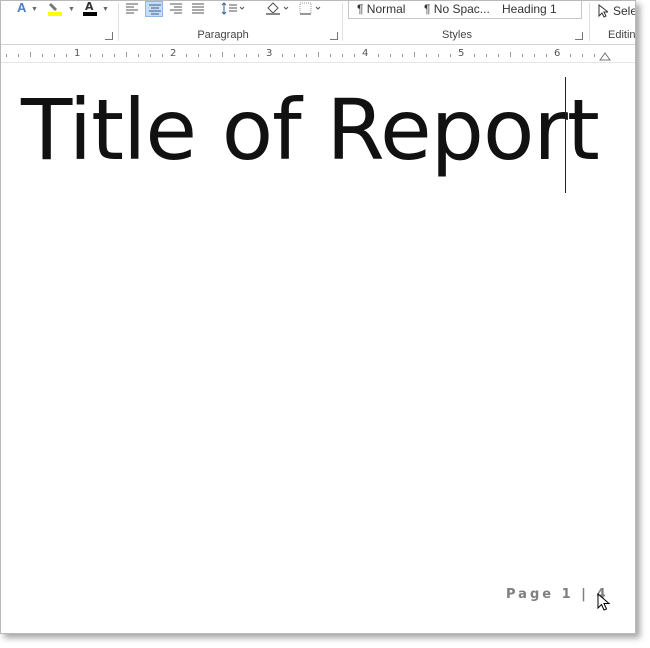 The image size is (650, 648). I want to click on group-separator, so click(589, 22).